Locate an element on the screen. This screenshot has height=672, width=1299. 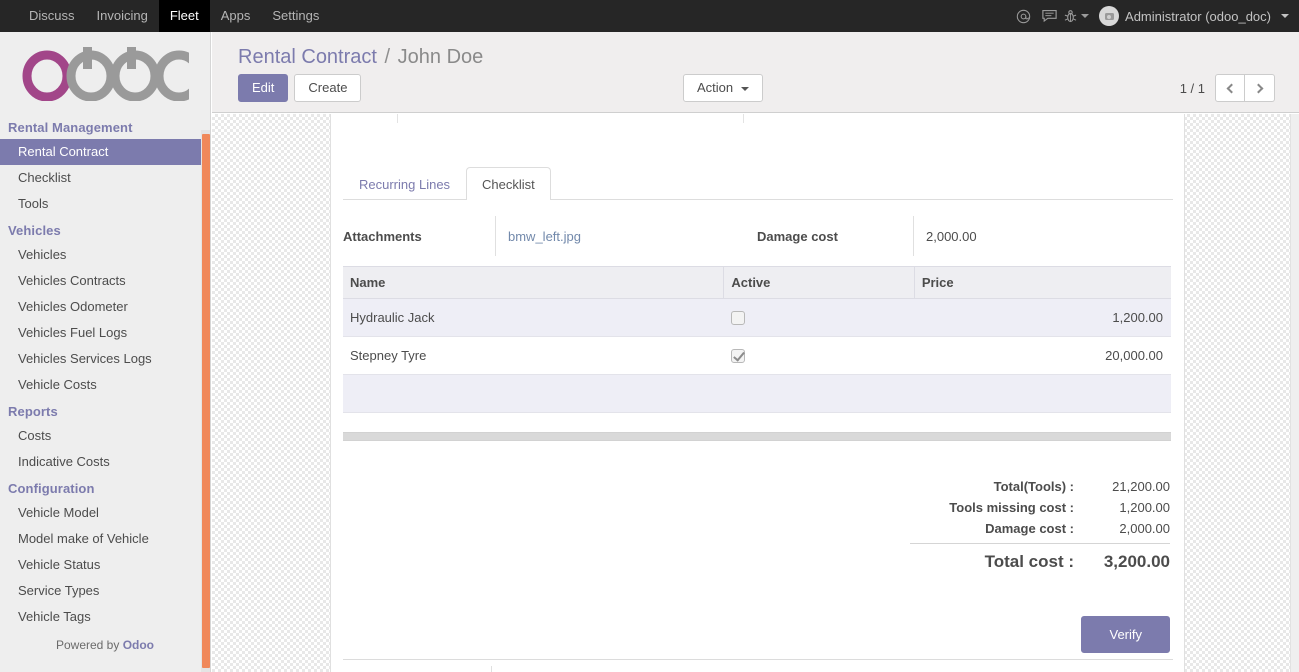
total-cost-row: Total cost : 3,200.00 is located at coordinates (1040, 559).